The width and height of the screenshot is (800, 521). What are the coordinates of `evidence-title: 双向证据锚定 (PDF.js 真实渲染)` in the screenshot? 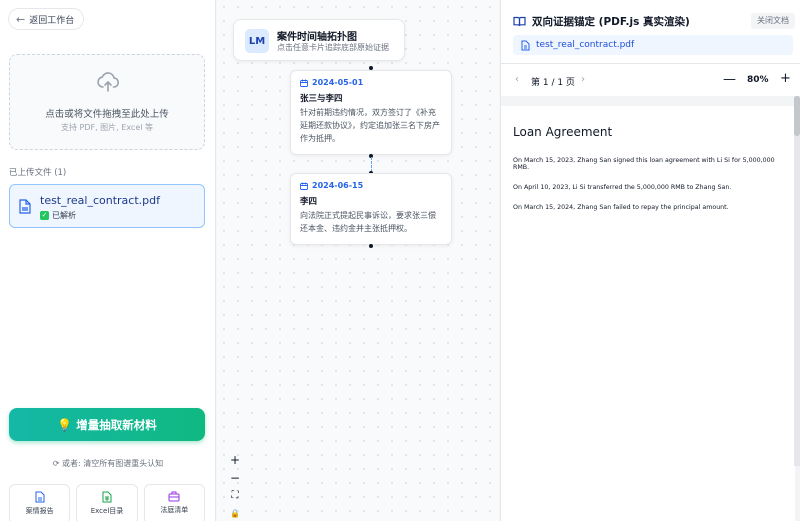 It's located at (601, 21).